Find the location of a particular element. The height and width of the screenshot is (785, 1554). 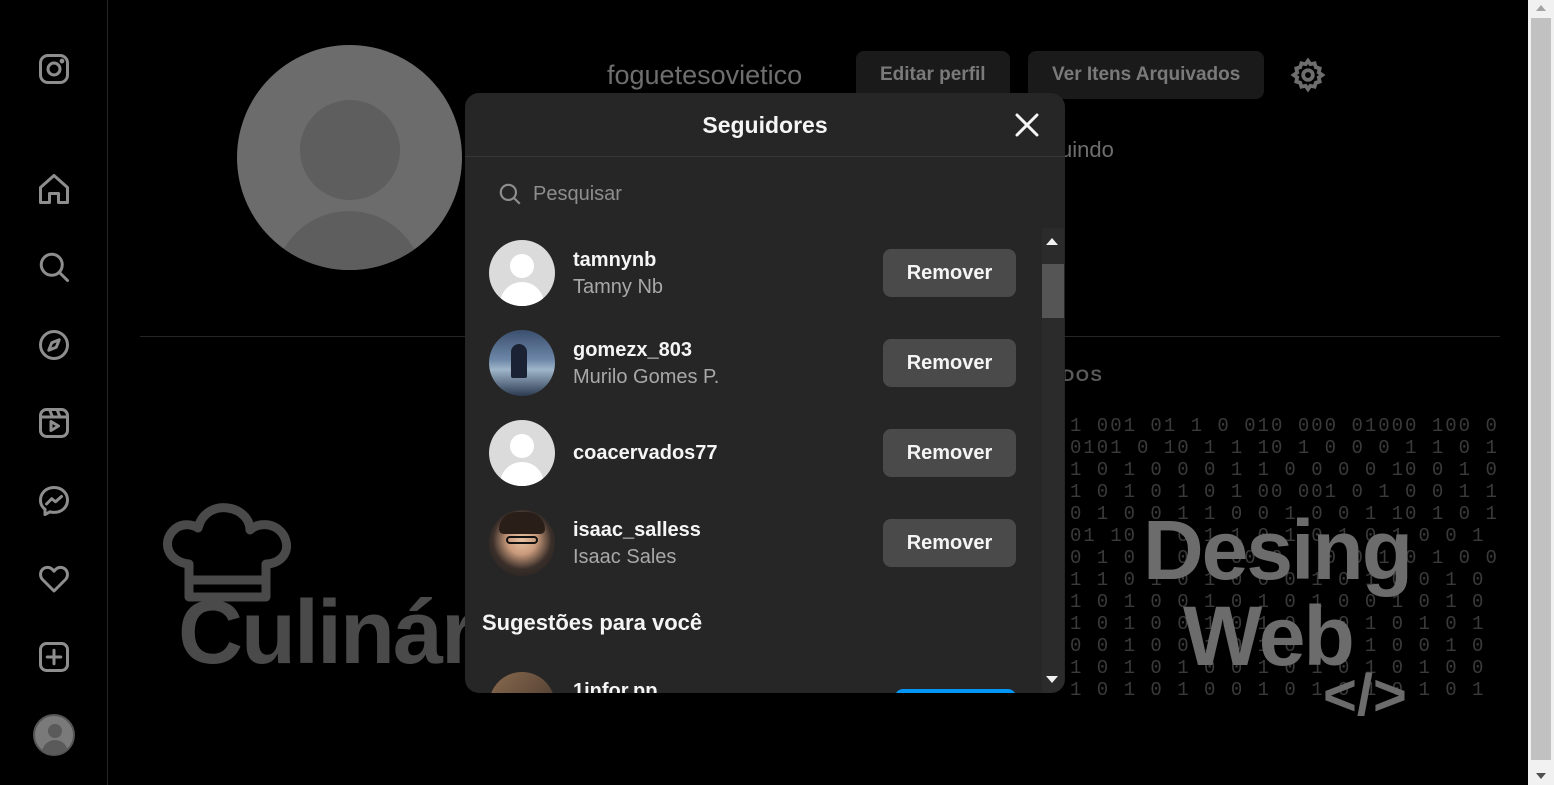

suggestions-title: Sugestões para você is located at coordinates (592, 622).